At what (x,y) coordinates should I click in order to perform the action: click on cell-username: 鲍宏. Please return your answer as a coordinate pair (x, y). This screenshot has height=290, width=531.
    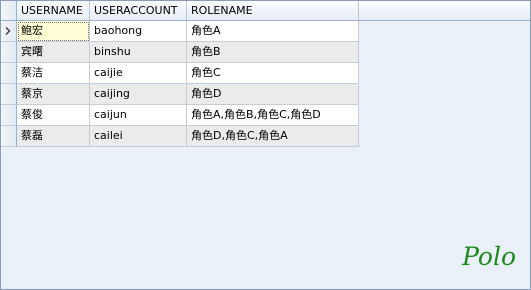
    Looking at the image, I should click on (53, 31).